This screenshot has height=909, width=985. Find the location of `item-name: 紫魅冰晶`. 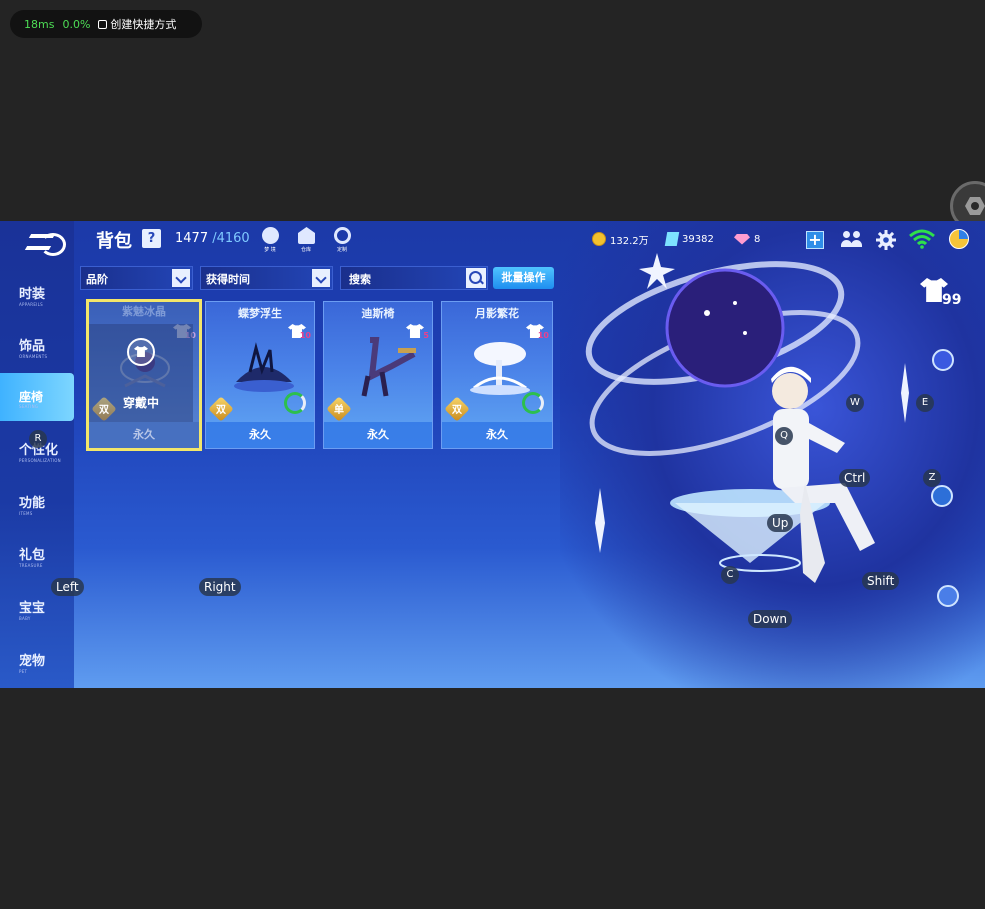

item-name: 紫魅冰晶 is located at coordinates (144, 311).